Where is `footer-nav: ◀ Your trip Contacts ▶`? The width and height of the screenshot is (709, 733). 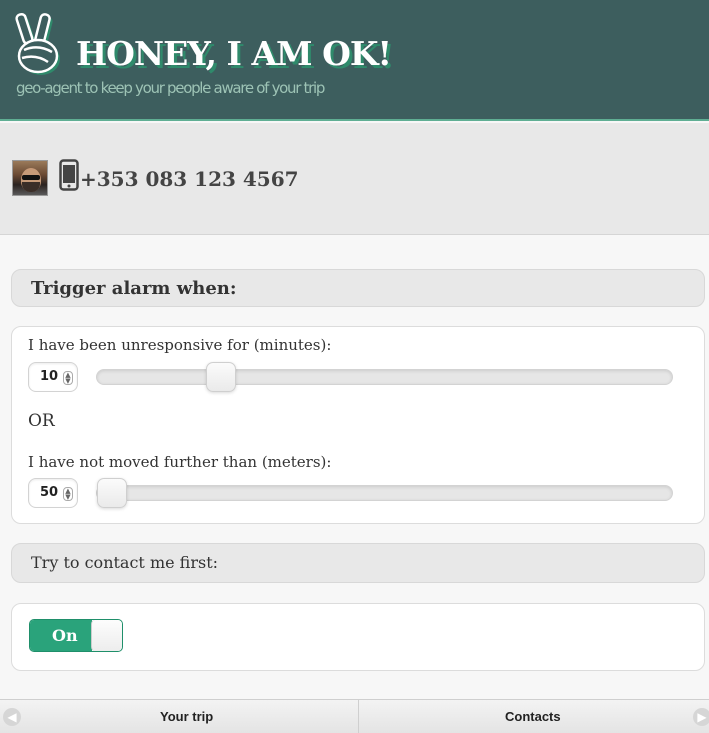
footer-nav: ◀ Your trip Contacts ▶ is located at coordinates (354, 716).